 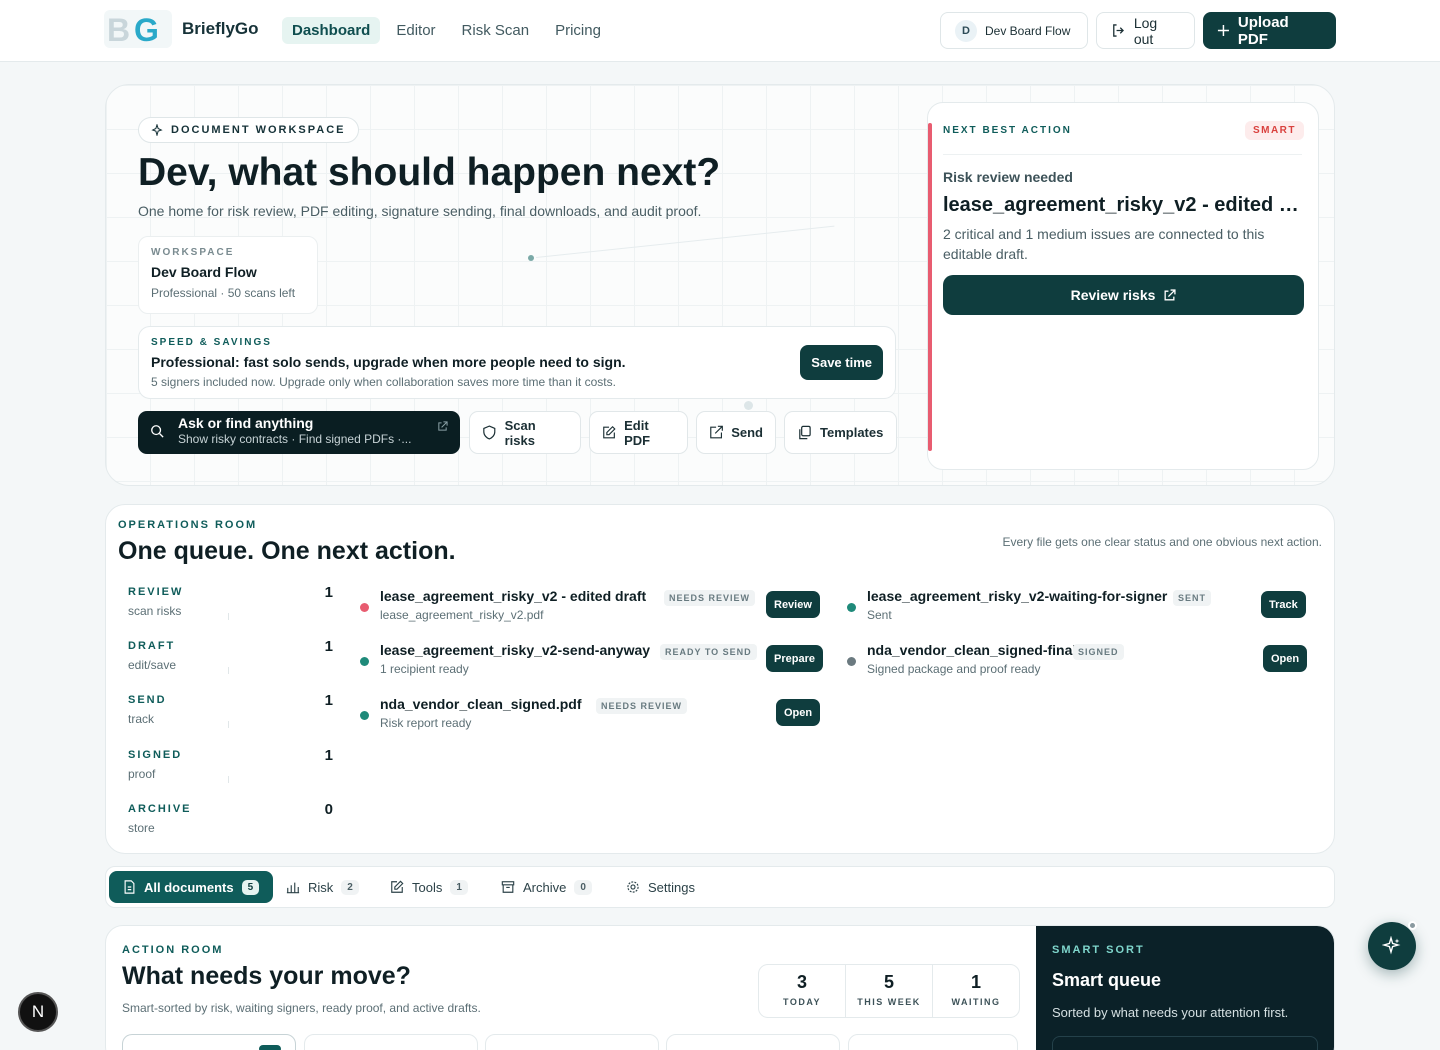 What do you see at coordinates (331, 30) in the screenshot?
I see `nav-dashboard: Dashboard` at bounding box center [331, 30].